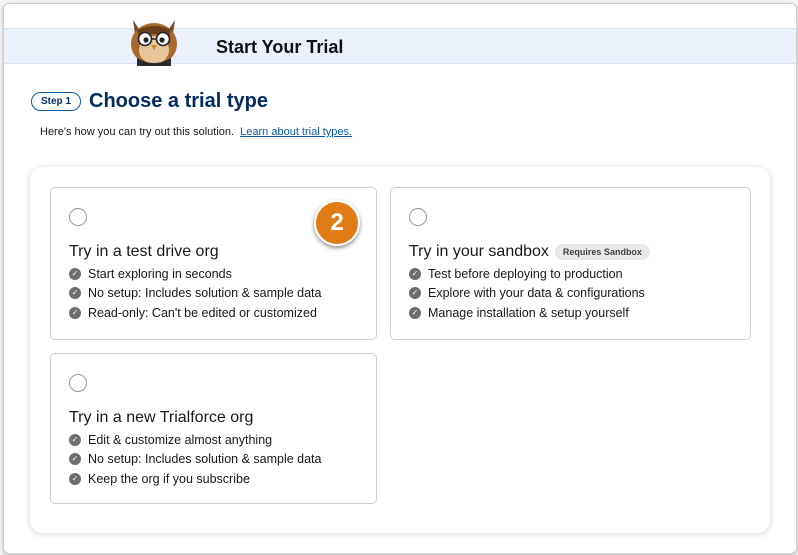 The image size is (798, 555). Describe the element at coordinates (78, 217) in the screenshot. I see `radio-test-drive-org` at that location.